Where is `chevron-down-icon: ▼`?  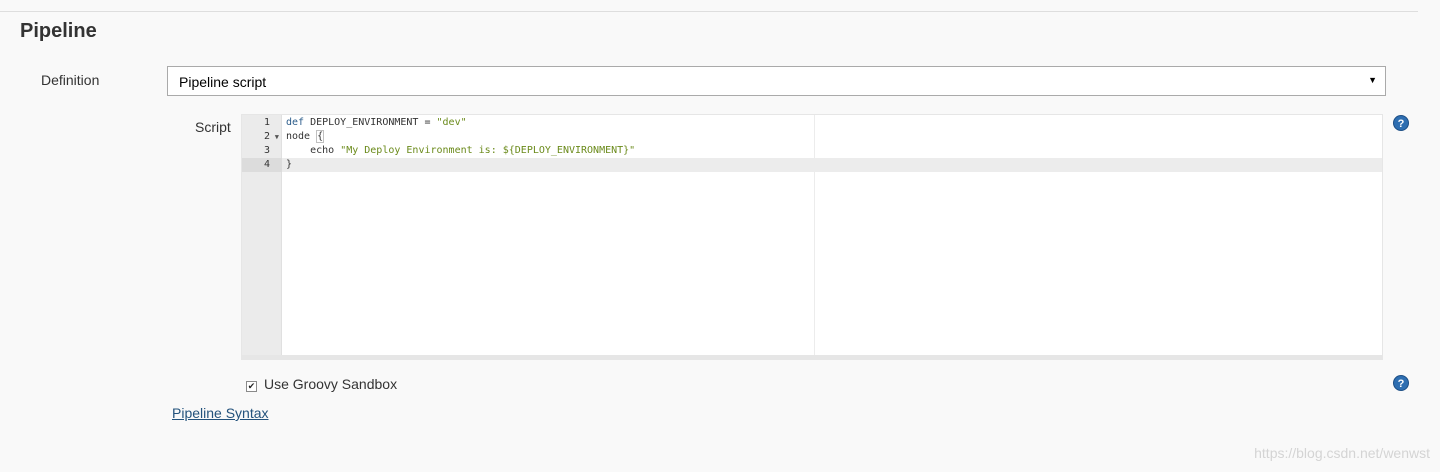
chevron-down-icon: ▼ is located at coordinates (1372, 80).